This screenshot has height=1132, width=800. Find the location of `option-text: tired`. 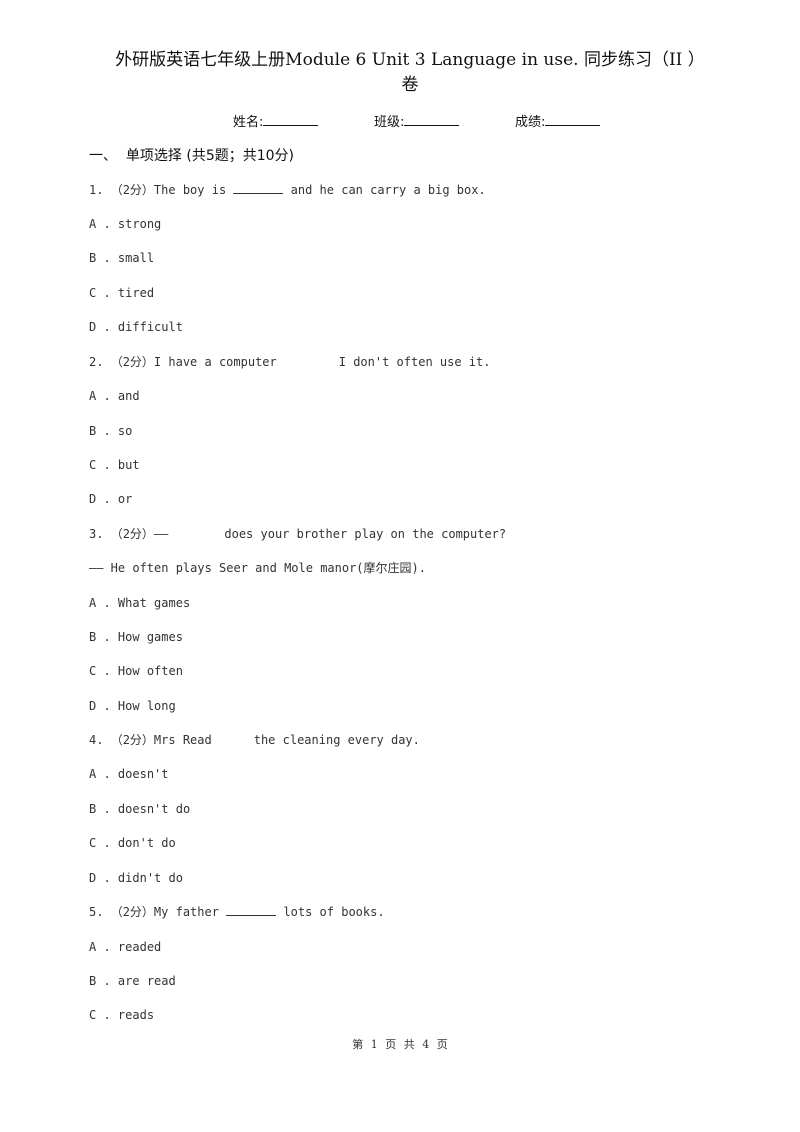

option-text: tired is located at coordinates (136, 293).